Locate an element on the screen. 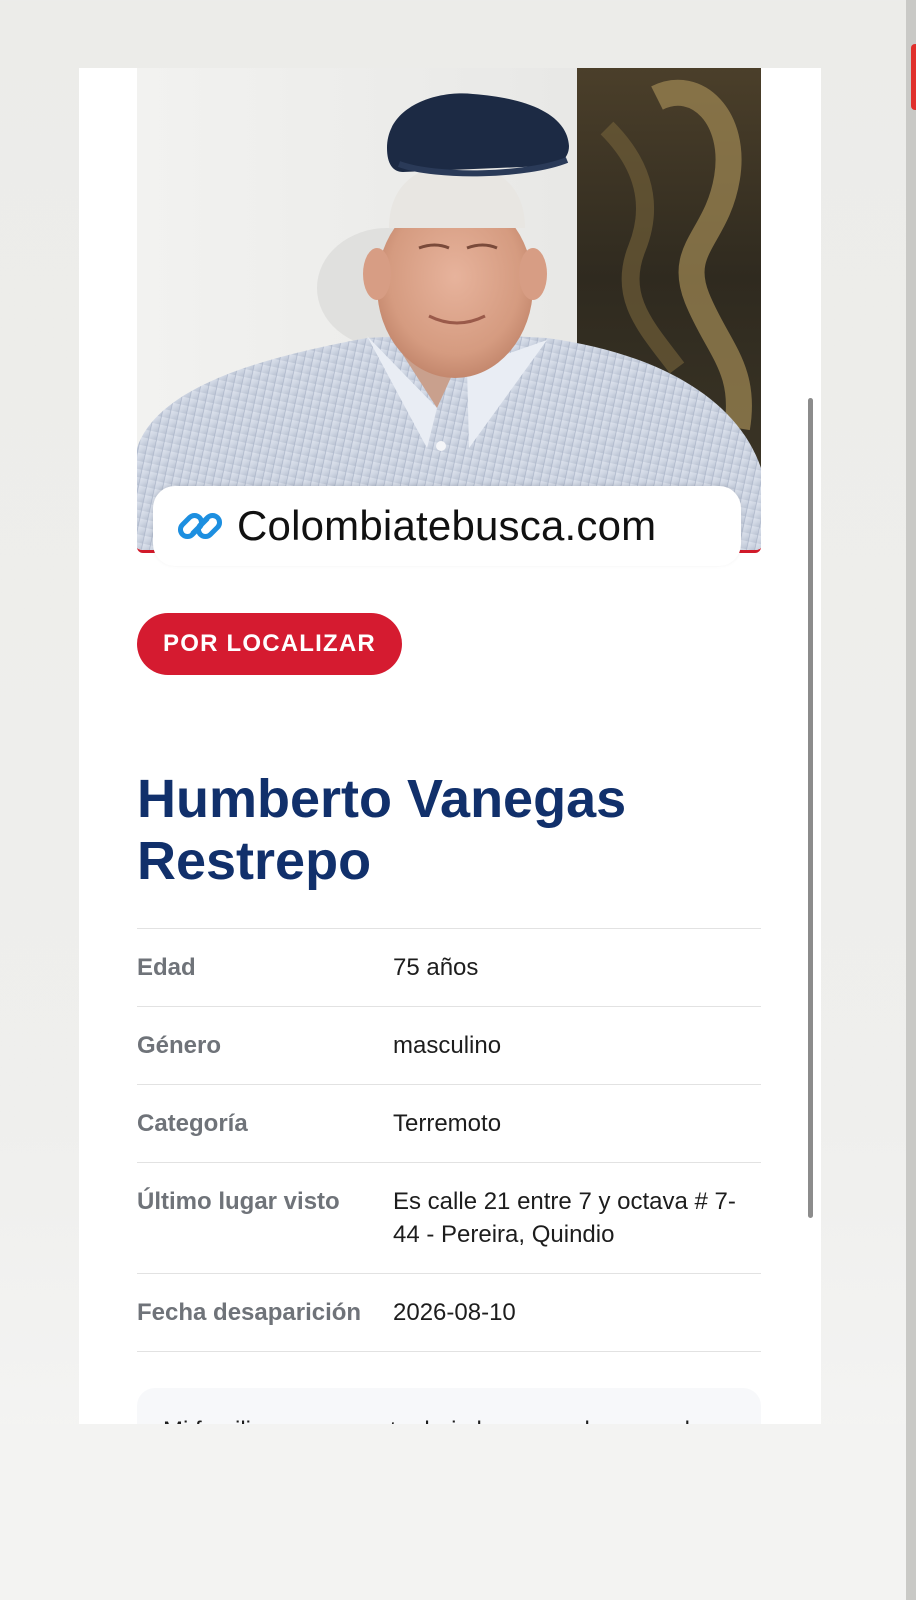  detail-row-genero: Género masculino is located at coordinates (449, 1046).